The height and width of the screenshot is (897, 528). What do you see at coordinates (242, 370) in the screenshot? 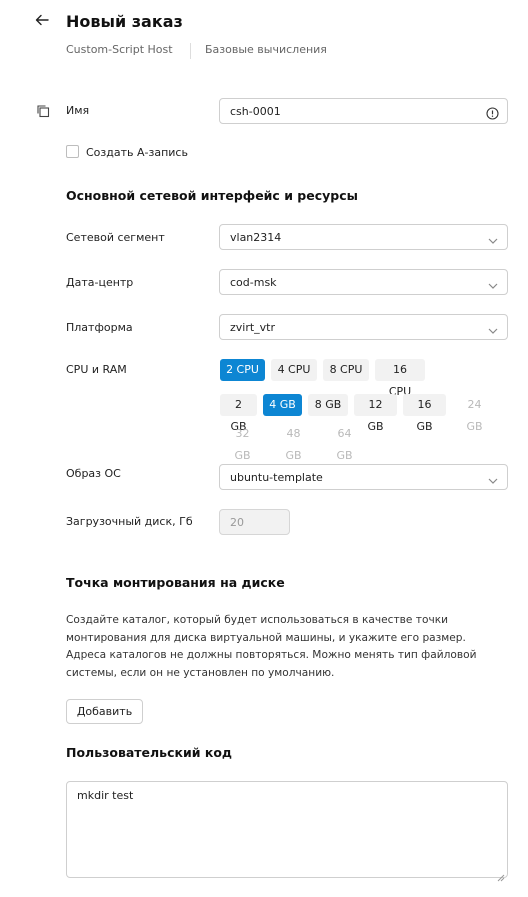
I see `cpu-option-2: 2 CPU` at bounding box center [242, 370].